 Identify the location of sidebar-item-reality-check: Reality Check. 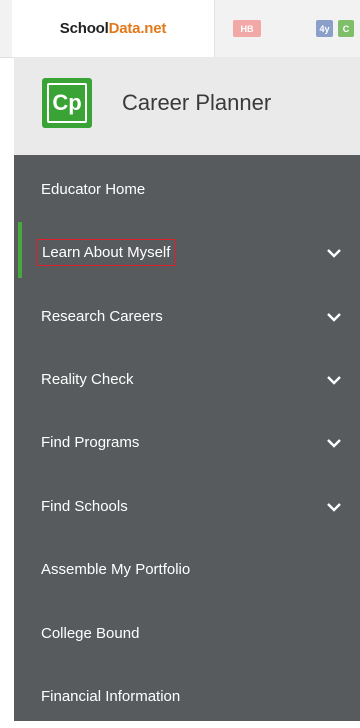
(187, 379).